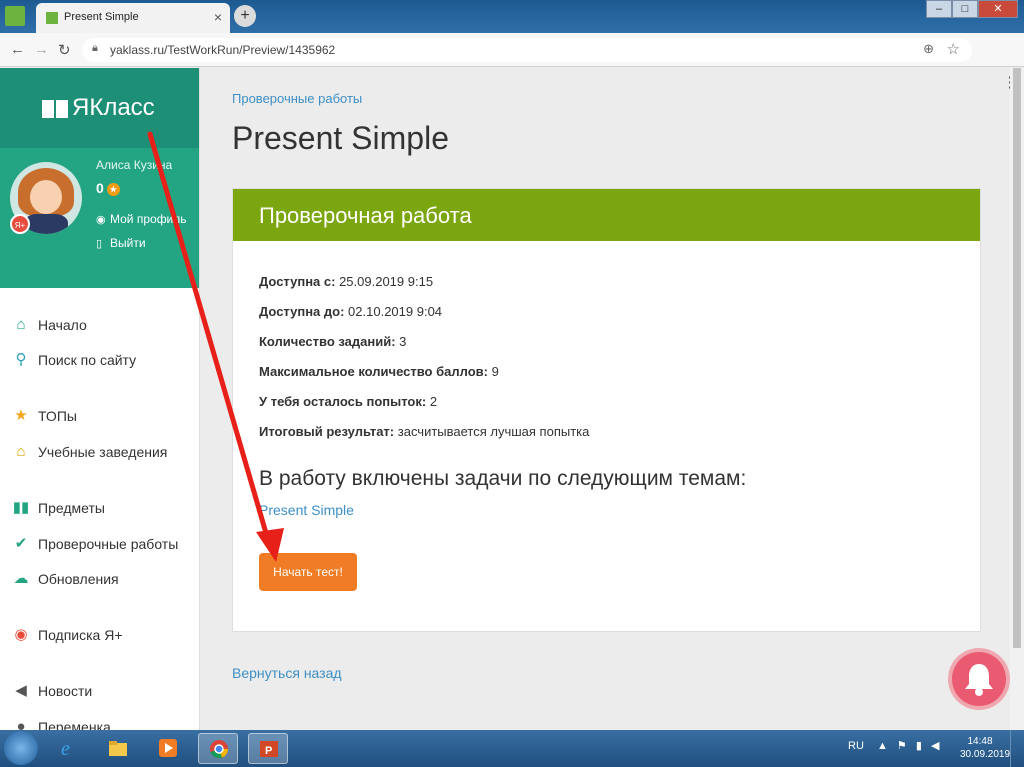 Image resolution: width=1024 pixels, height=767 pixels. What do you see at coordinates (856, 746) in the screenshot?
I see `language-indicator: RU` at bounding box center [856, 746].